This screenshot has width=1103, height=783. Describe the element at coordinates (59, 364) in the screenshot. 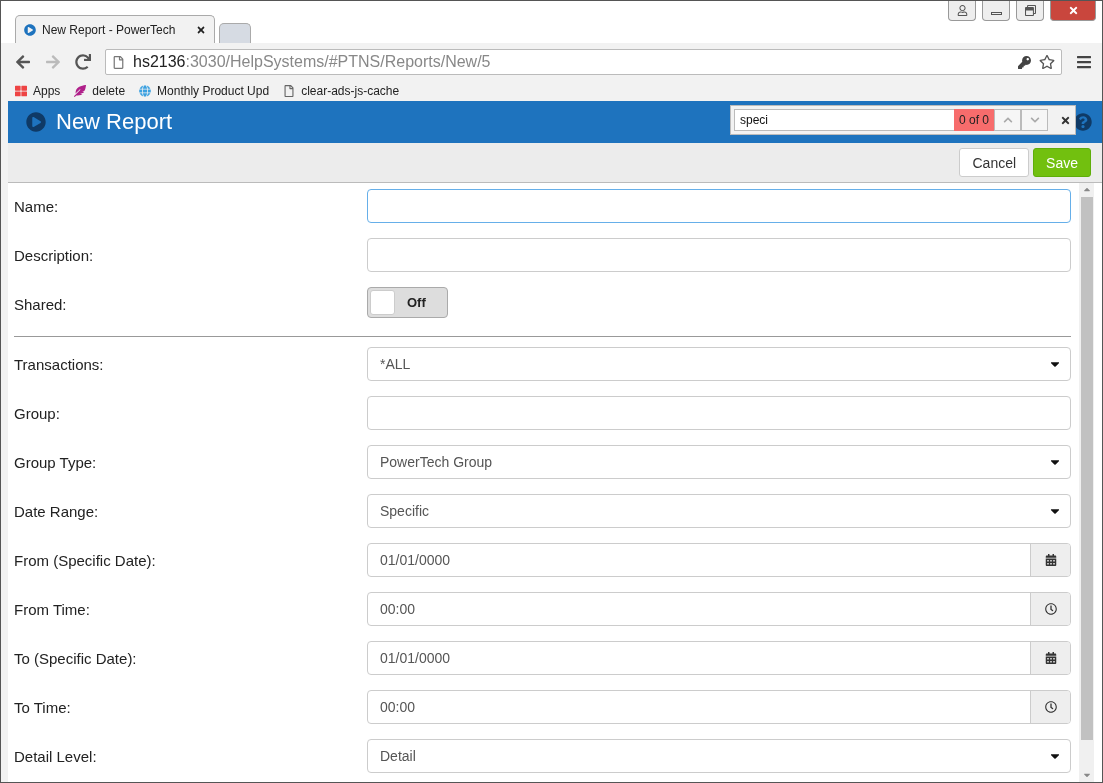

I see `field-label: Transactions:` at that location.